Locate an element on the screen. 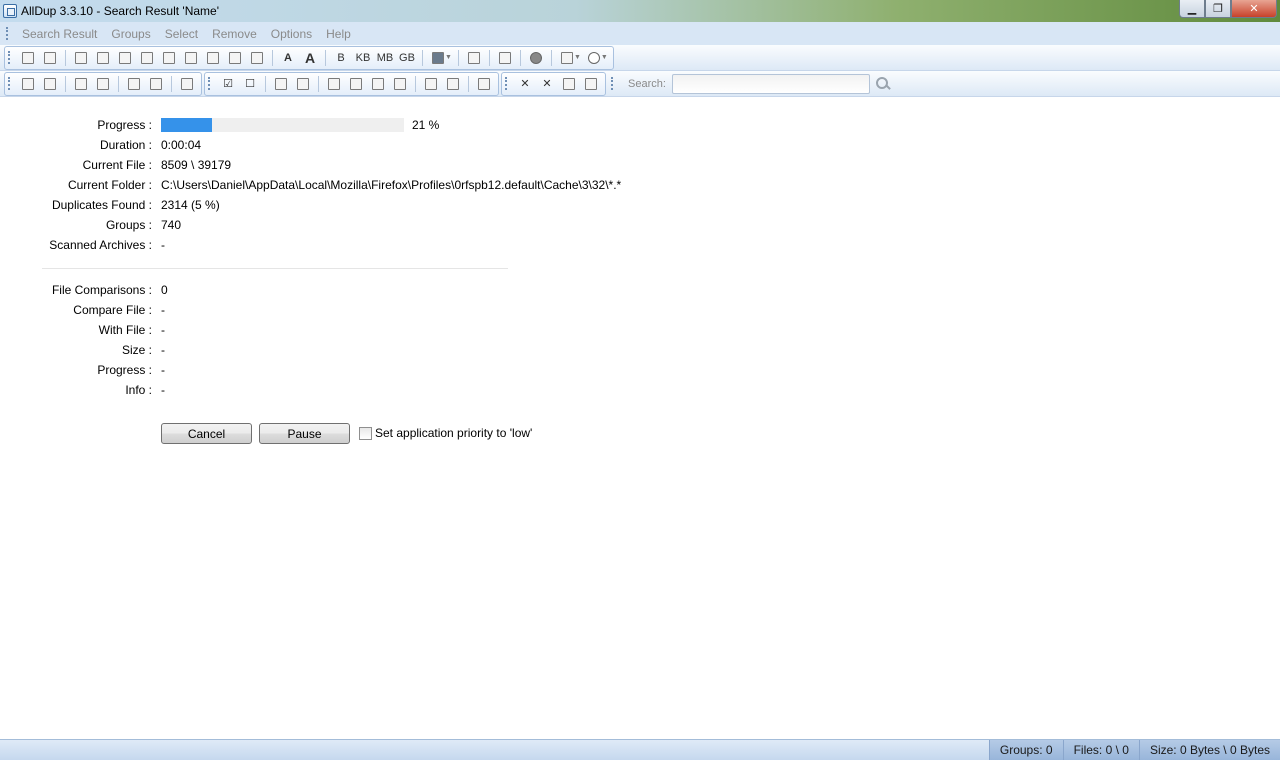  duplicates-found-label: Duplicates Found : is located at coordinates (101, 205).